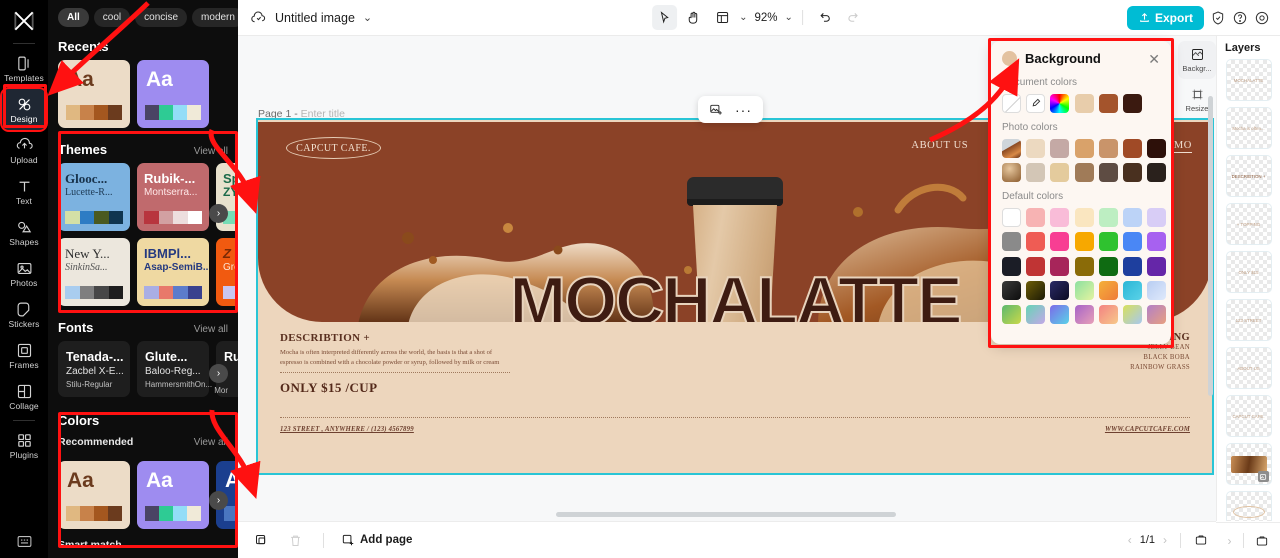 The height and width of the screenshot is (558, 1280). What do you see at coordinates (1060, 103) in the screenshot?
I see `swatch-rainbow-picker` at bounding box center [1060, 103].